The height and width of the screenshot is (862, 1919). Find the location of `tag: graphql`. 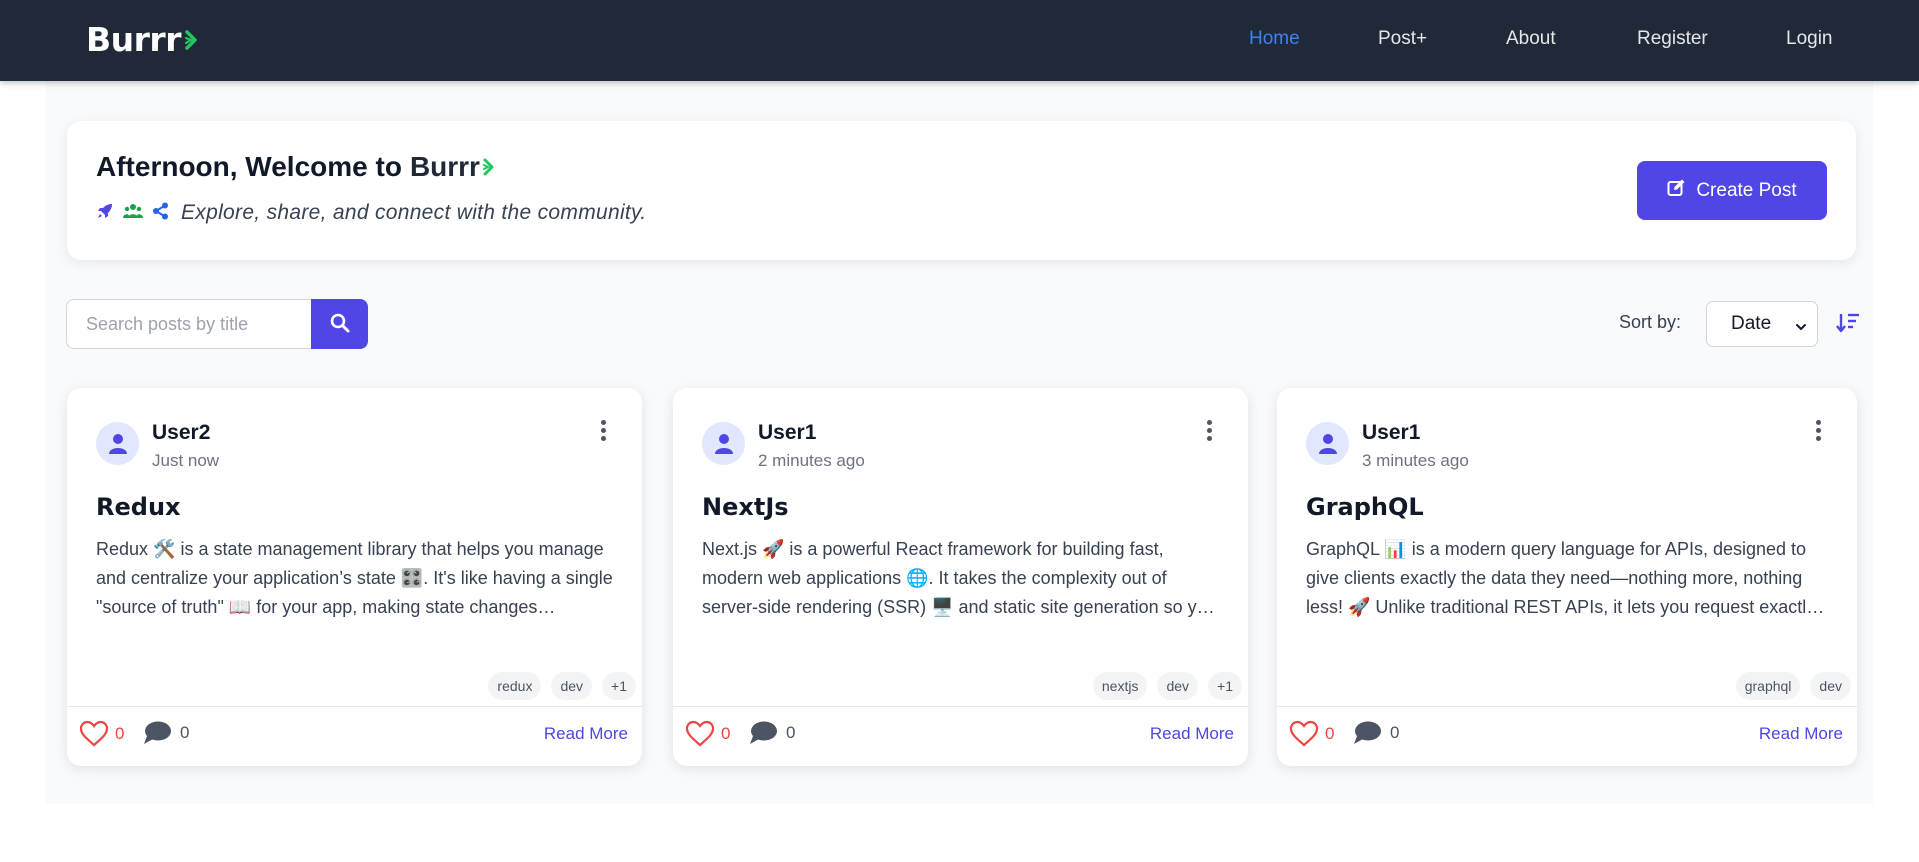

tag: graphql is located at coordinates (1768, 686).